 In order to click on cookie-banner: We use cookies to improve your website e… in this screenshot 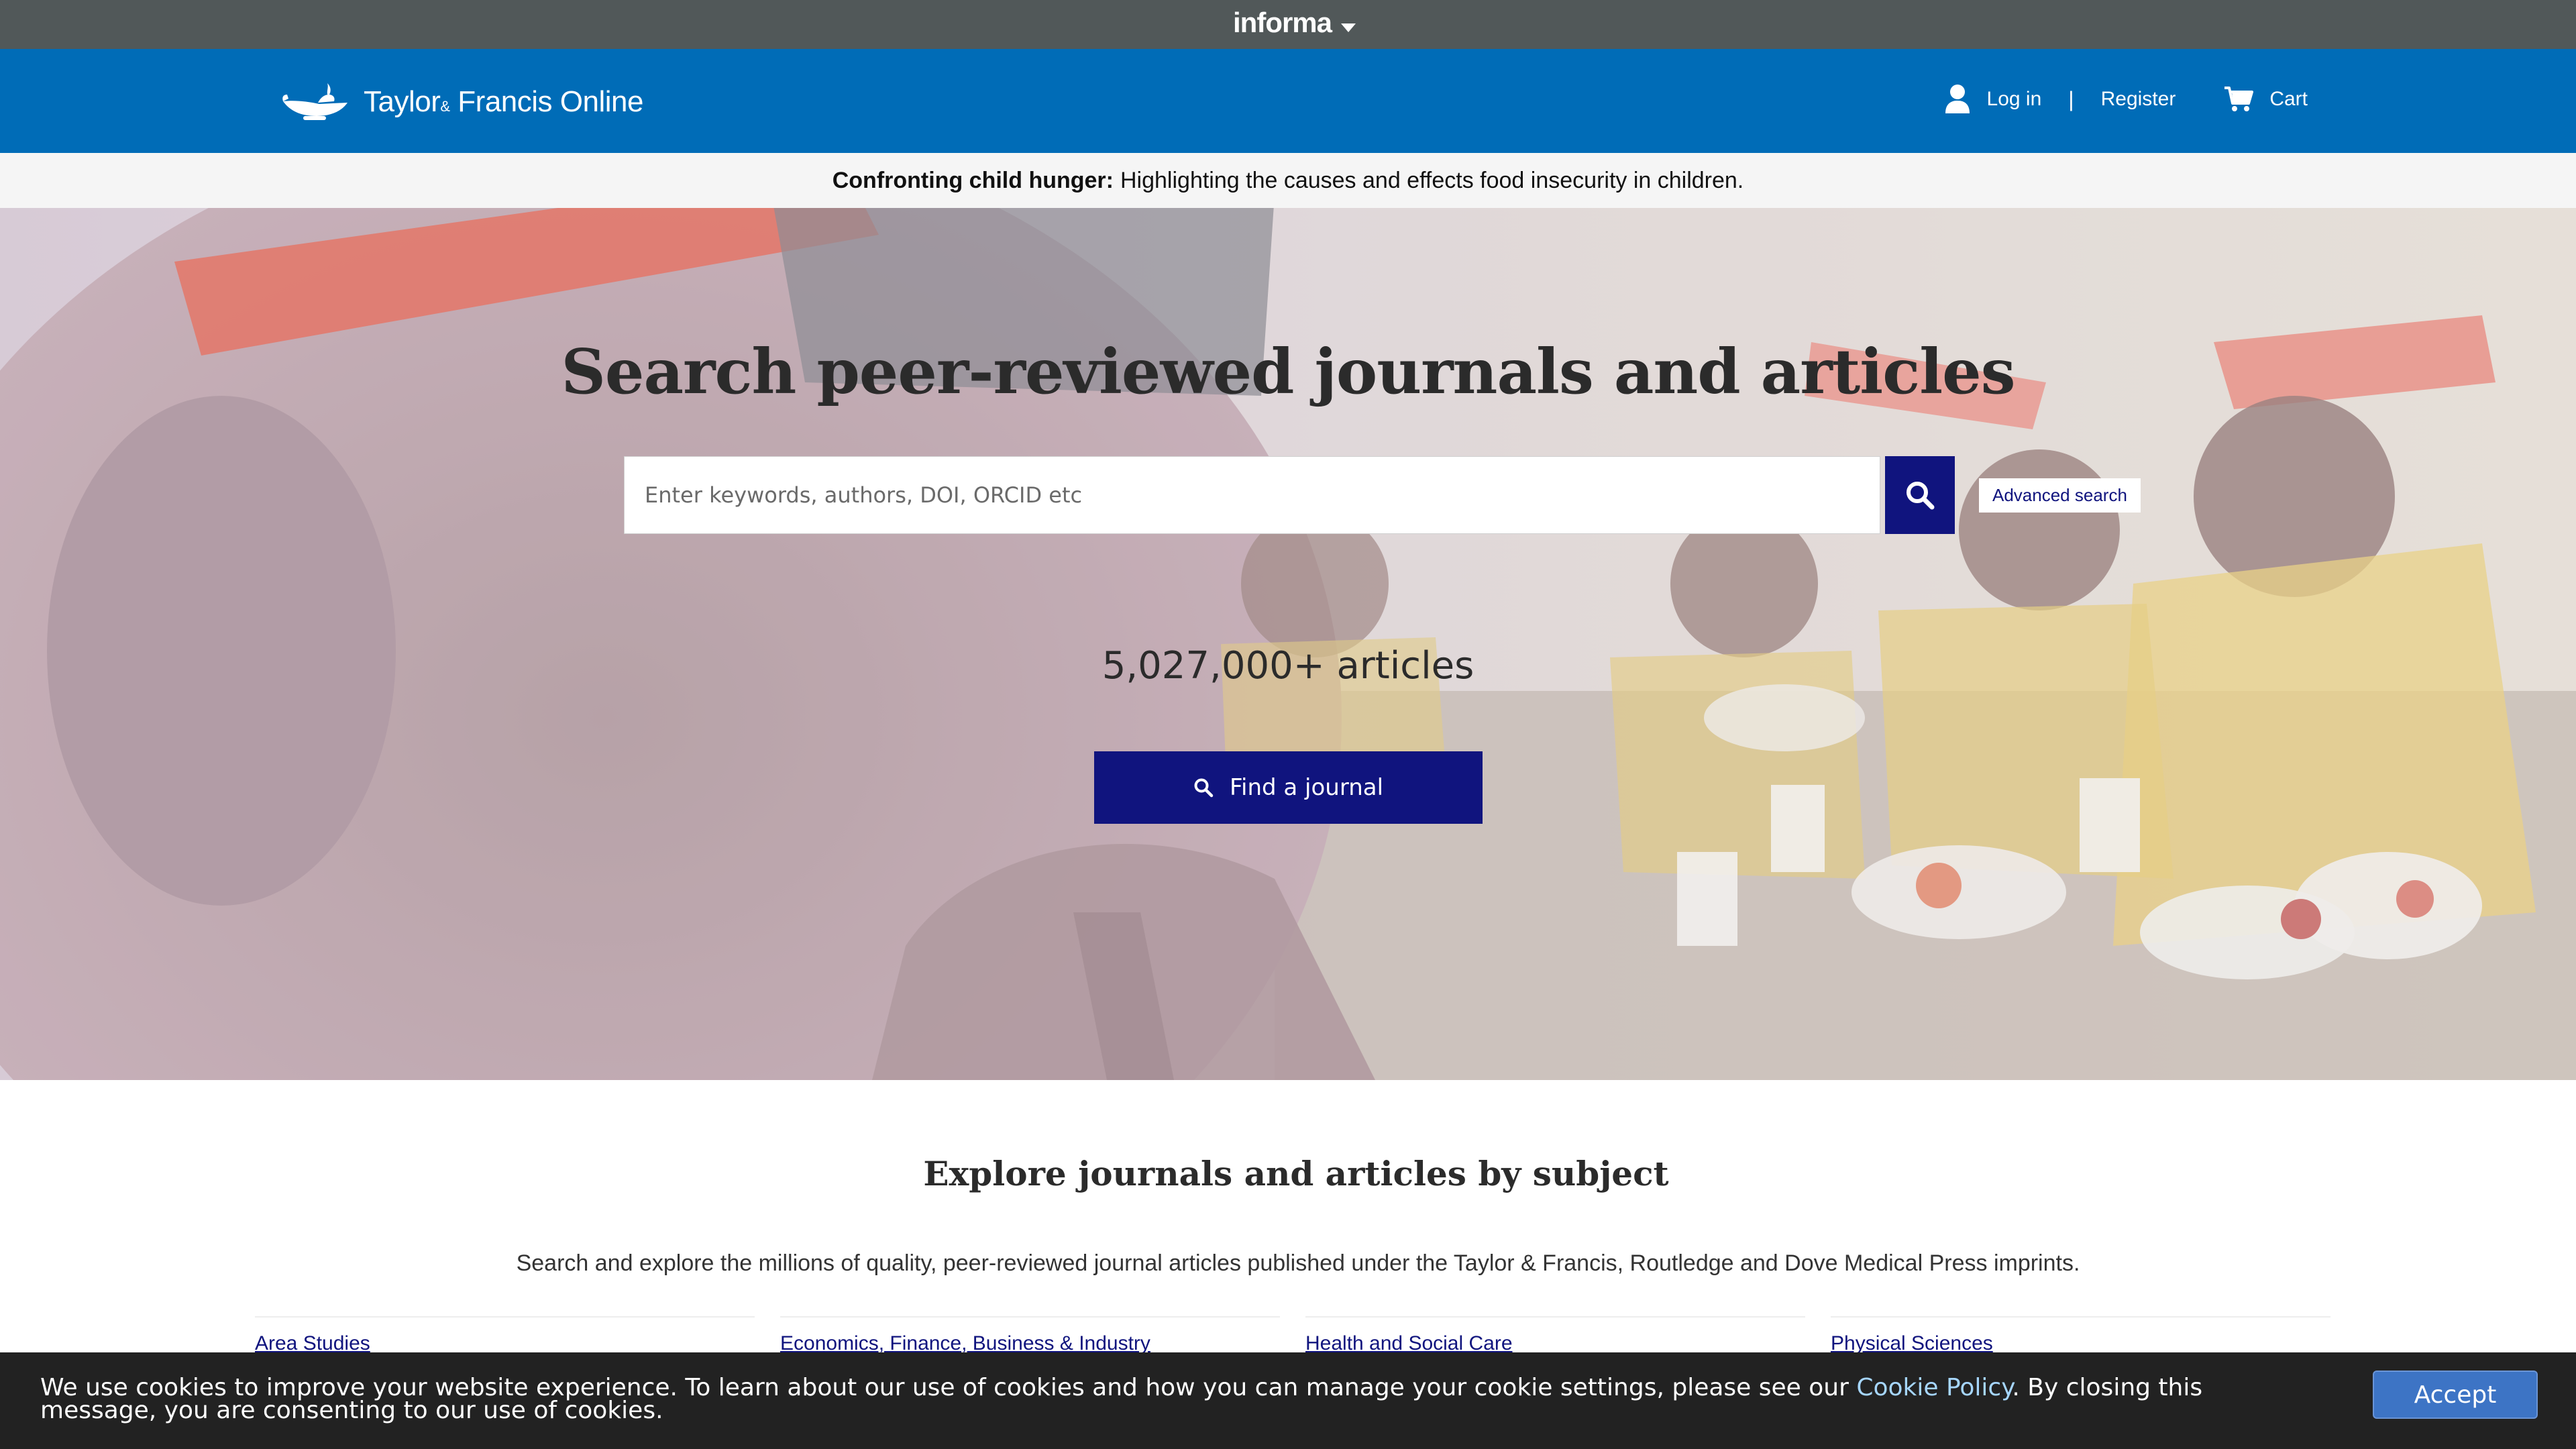, I will do `click(1288, 1400)`.